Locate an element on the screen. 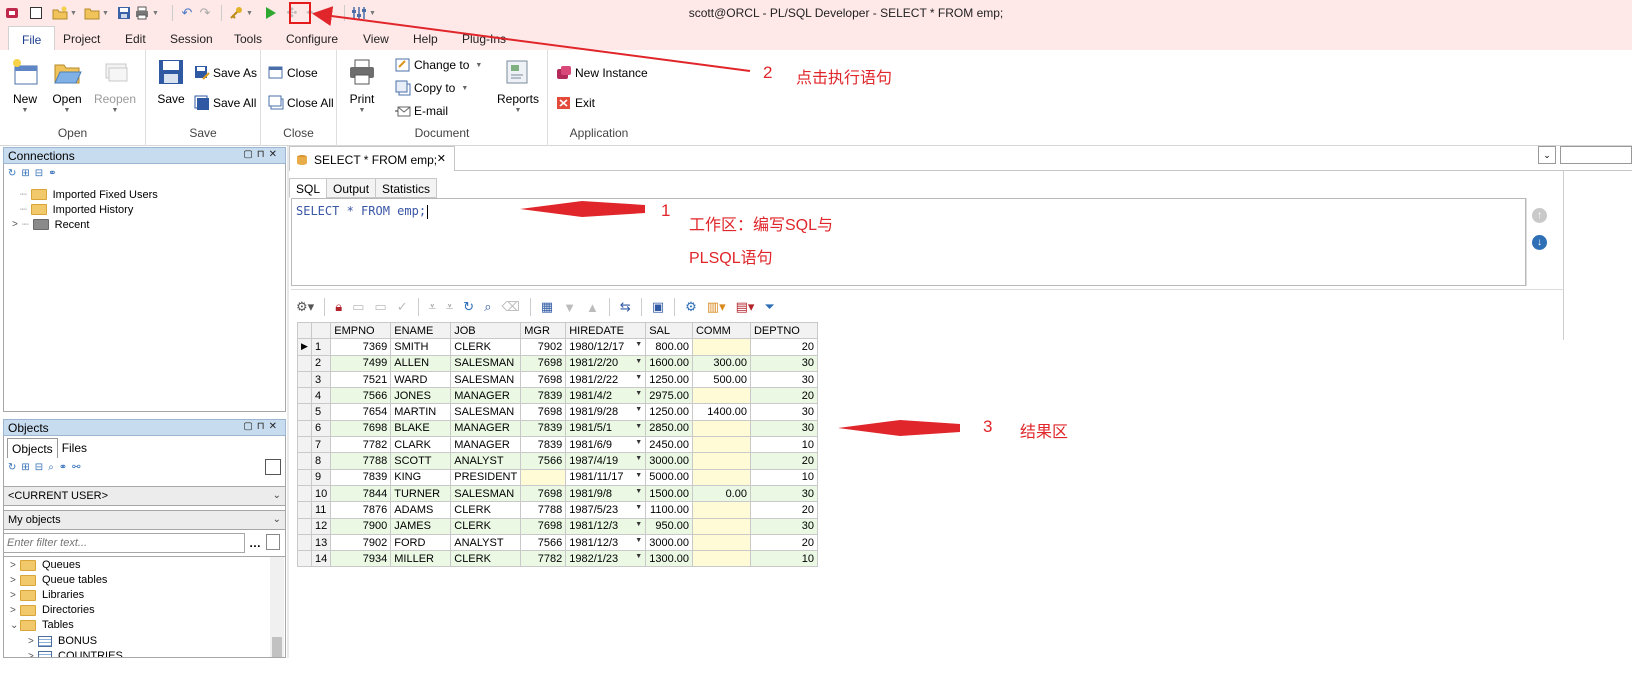 Image resolution: width=1632 pixels, height=686 pixels. tree-item-imported-history: ┈ Imported History is located at coordinates (76, 210).